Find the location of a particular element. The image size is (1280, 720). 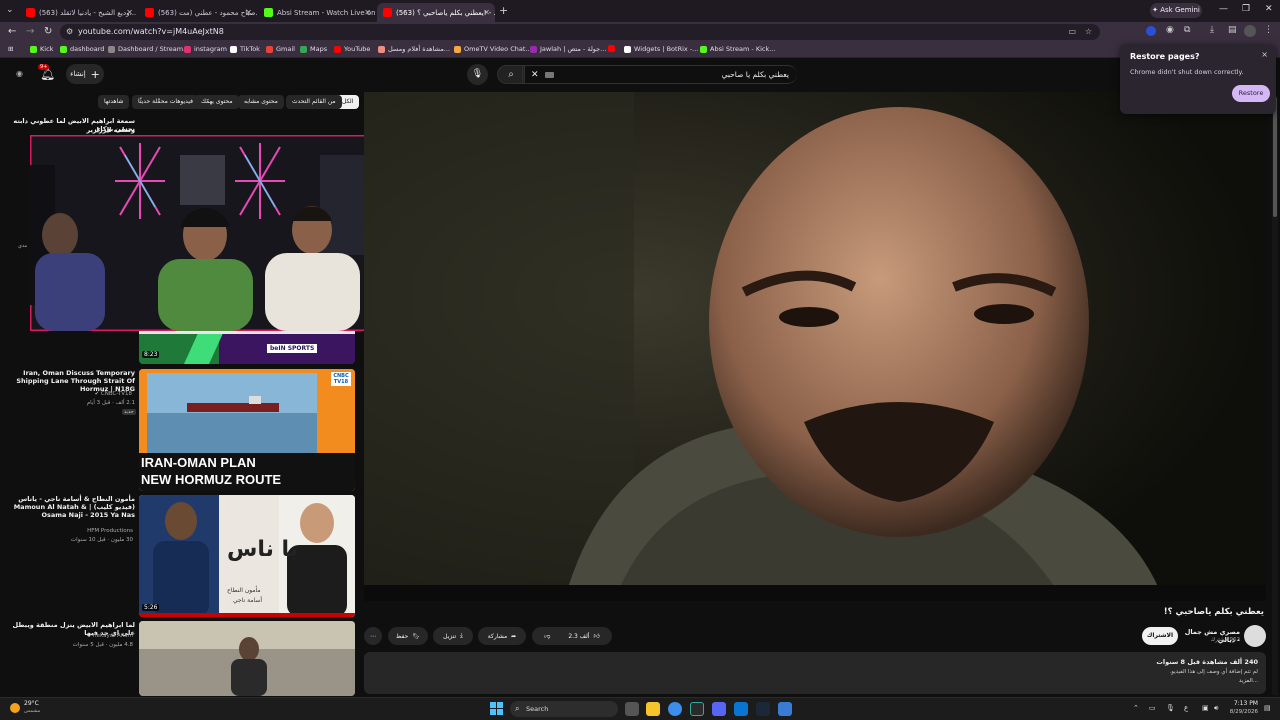

tab-search-icon: ⌄ is located at coordinates (10, 10).